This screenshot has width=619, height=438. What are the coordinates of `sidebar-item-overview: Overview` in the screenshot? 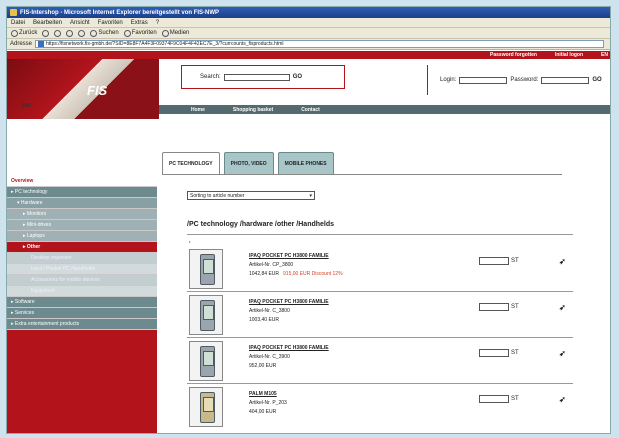 It's located at (82, 181).